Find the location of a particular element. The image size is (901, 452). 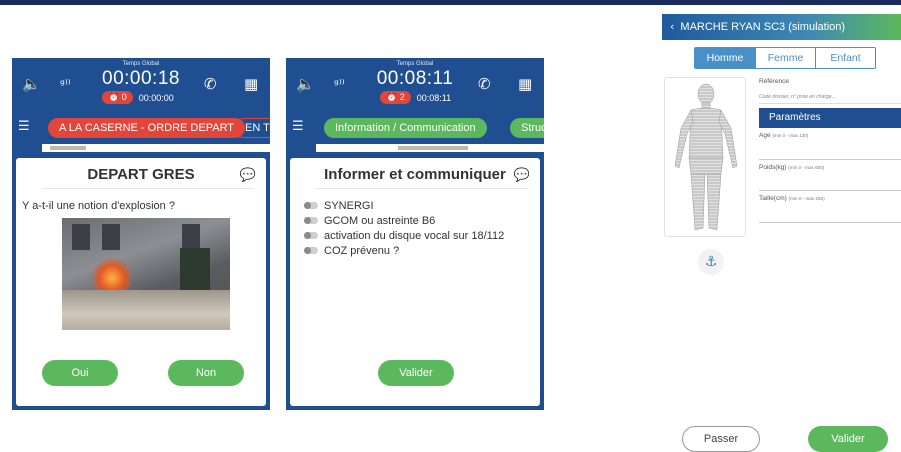

height-hint: (min 0 - max 250) is located at coordinates (806, 198).